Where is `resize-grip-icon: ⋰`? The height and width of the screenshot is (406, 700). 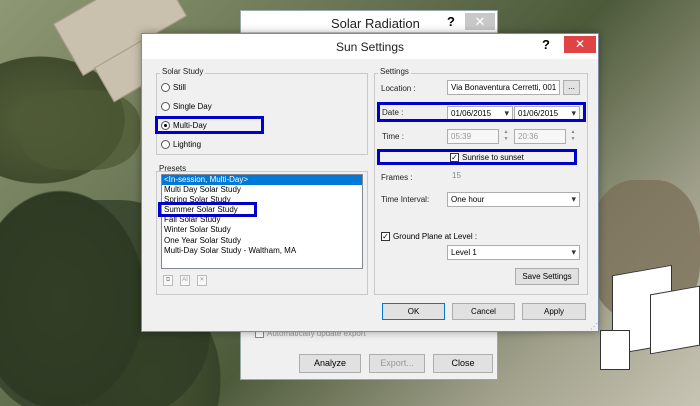
resize-grip-icon: ⋰ is located at coordinates (644, 363).